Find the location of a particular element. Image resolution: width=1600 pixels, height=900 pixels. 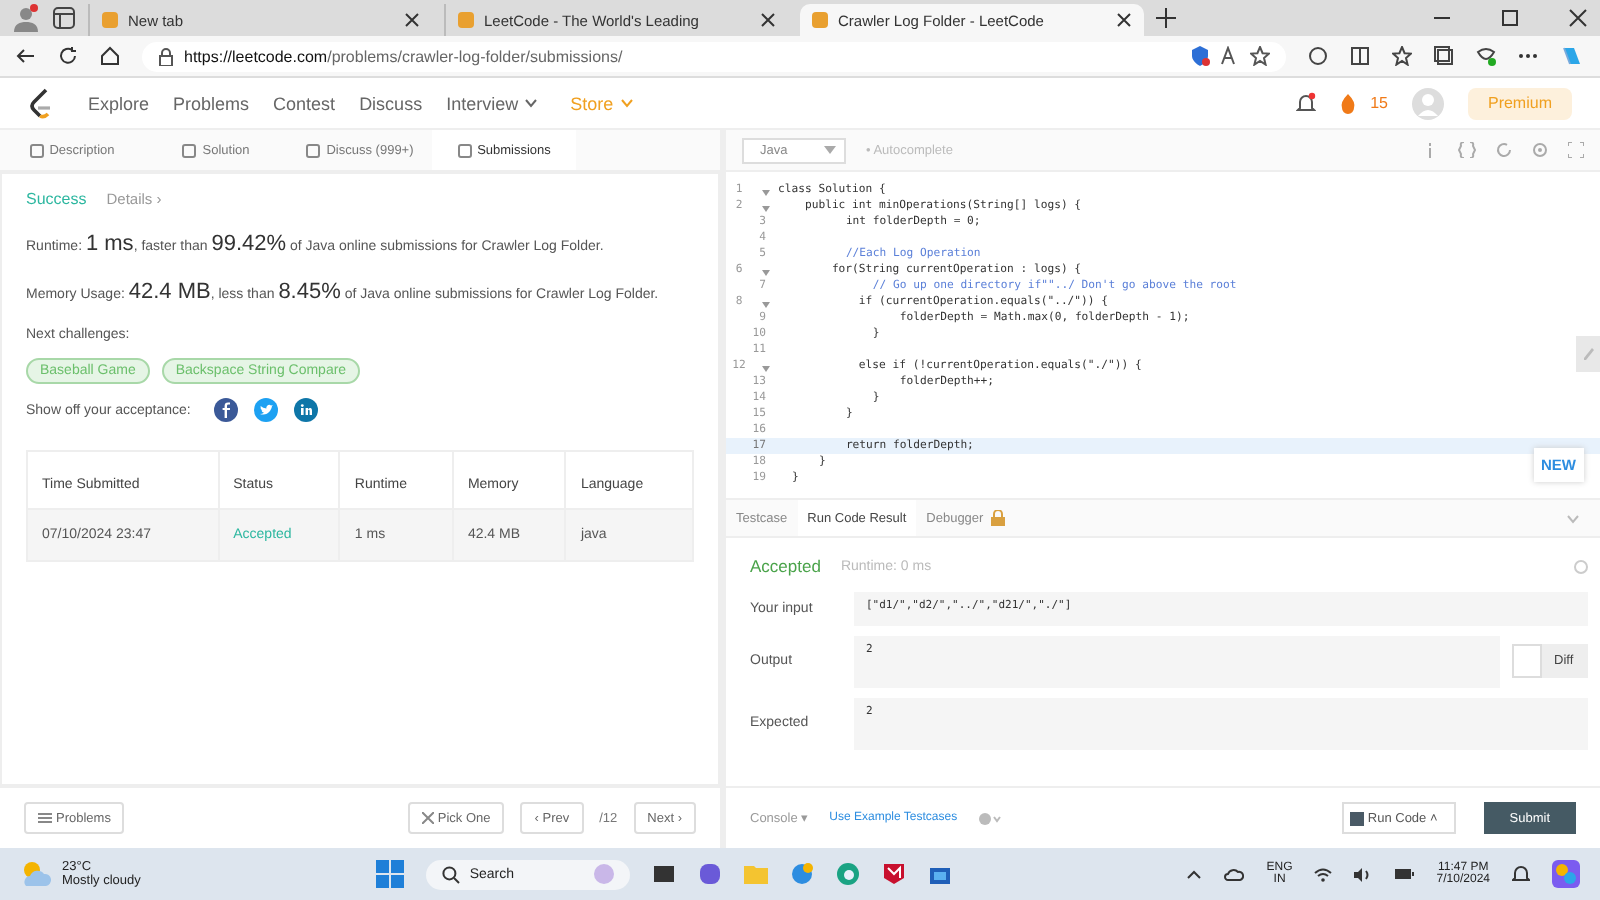

tab-actions-icon is located at coordinates (64, 18).